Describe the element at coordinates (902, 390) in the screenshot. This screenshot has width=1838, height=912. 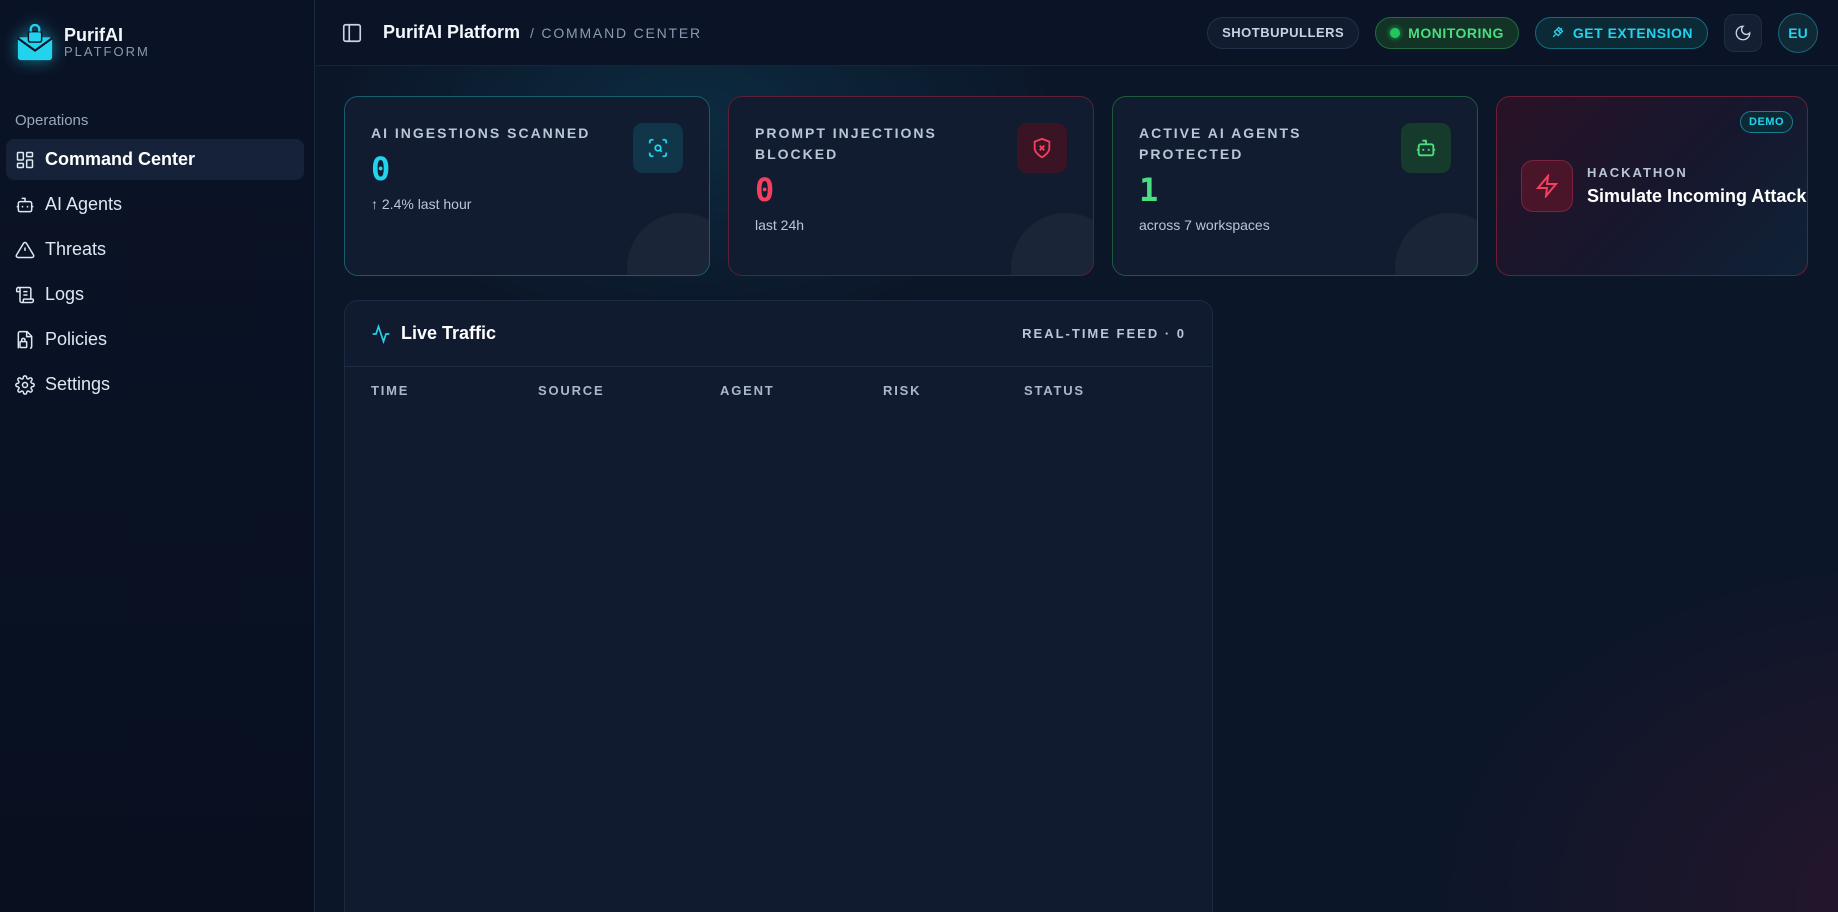
I see `column-risk: RISK` at that location.